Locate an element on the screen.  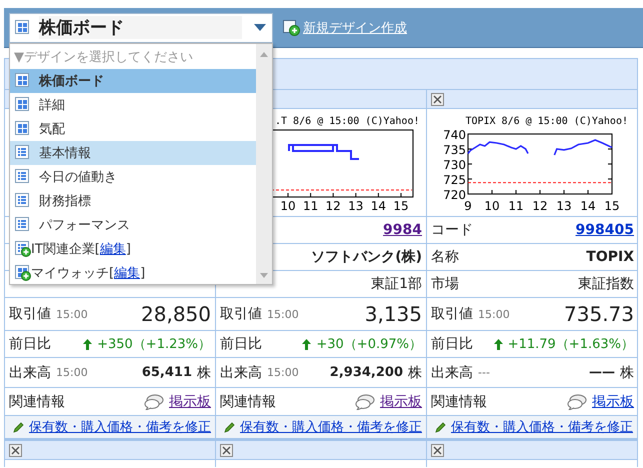
dropdown-item: パフォーマンス is located at coordinates (133, 225).